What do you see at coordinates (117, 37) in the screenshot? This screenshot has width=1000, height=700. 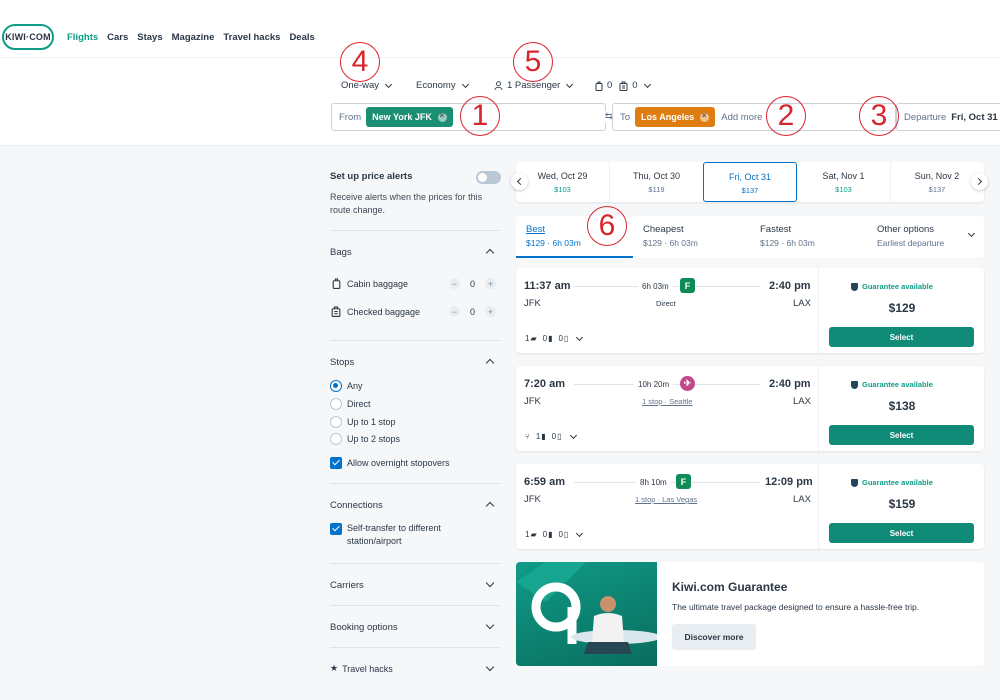 I see `nav-cars: Cars` at bounding box center [117, 37].